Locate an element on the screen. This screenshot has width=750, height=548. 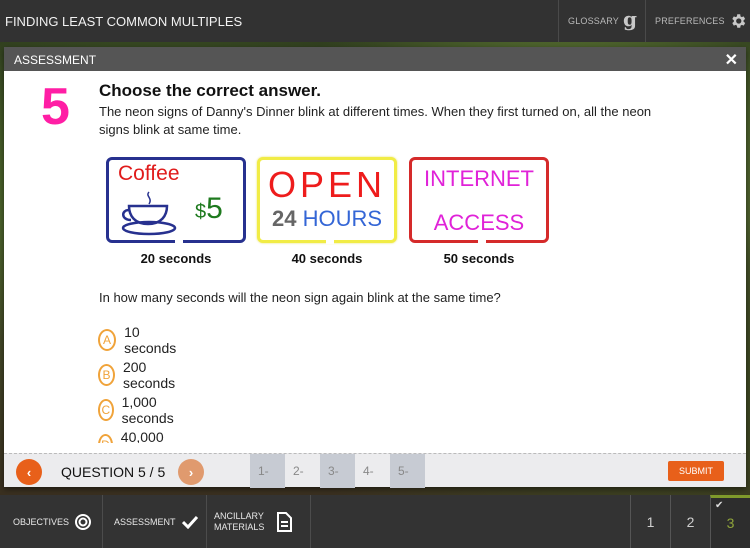
chapter-tab-1: 1 is located at coordinates (650, 521).